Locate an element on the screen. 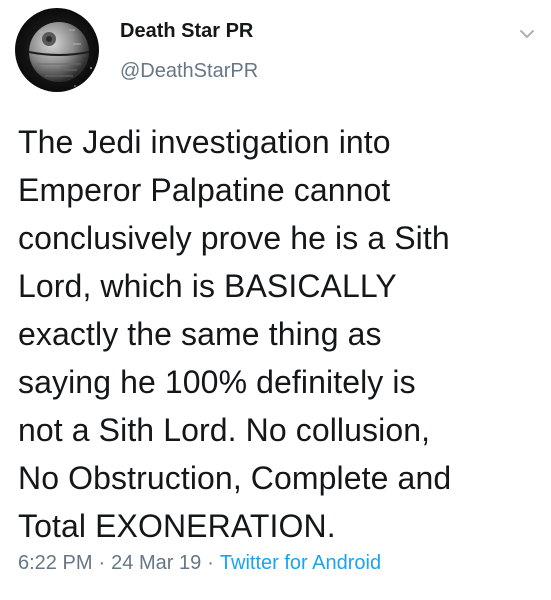  tweet-text-line: conclusively prove he is a Sith is located at coordinates (234, 238).